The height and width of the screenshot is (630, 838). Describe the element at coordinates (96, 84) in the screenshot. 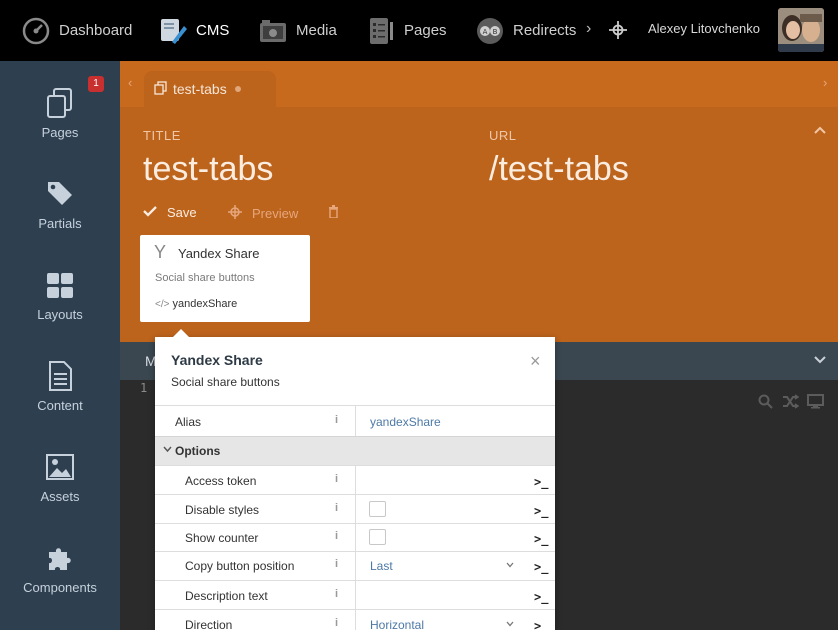

I see `notification-badge: 1` at that location.